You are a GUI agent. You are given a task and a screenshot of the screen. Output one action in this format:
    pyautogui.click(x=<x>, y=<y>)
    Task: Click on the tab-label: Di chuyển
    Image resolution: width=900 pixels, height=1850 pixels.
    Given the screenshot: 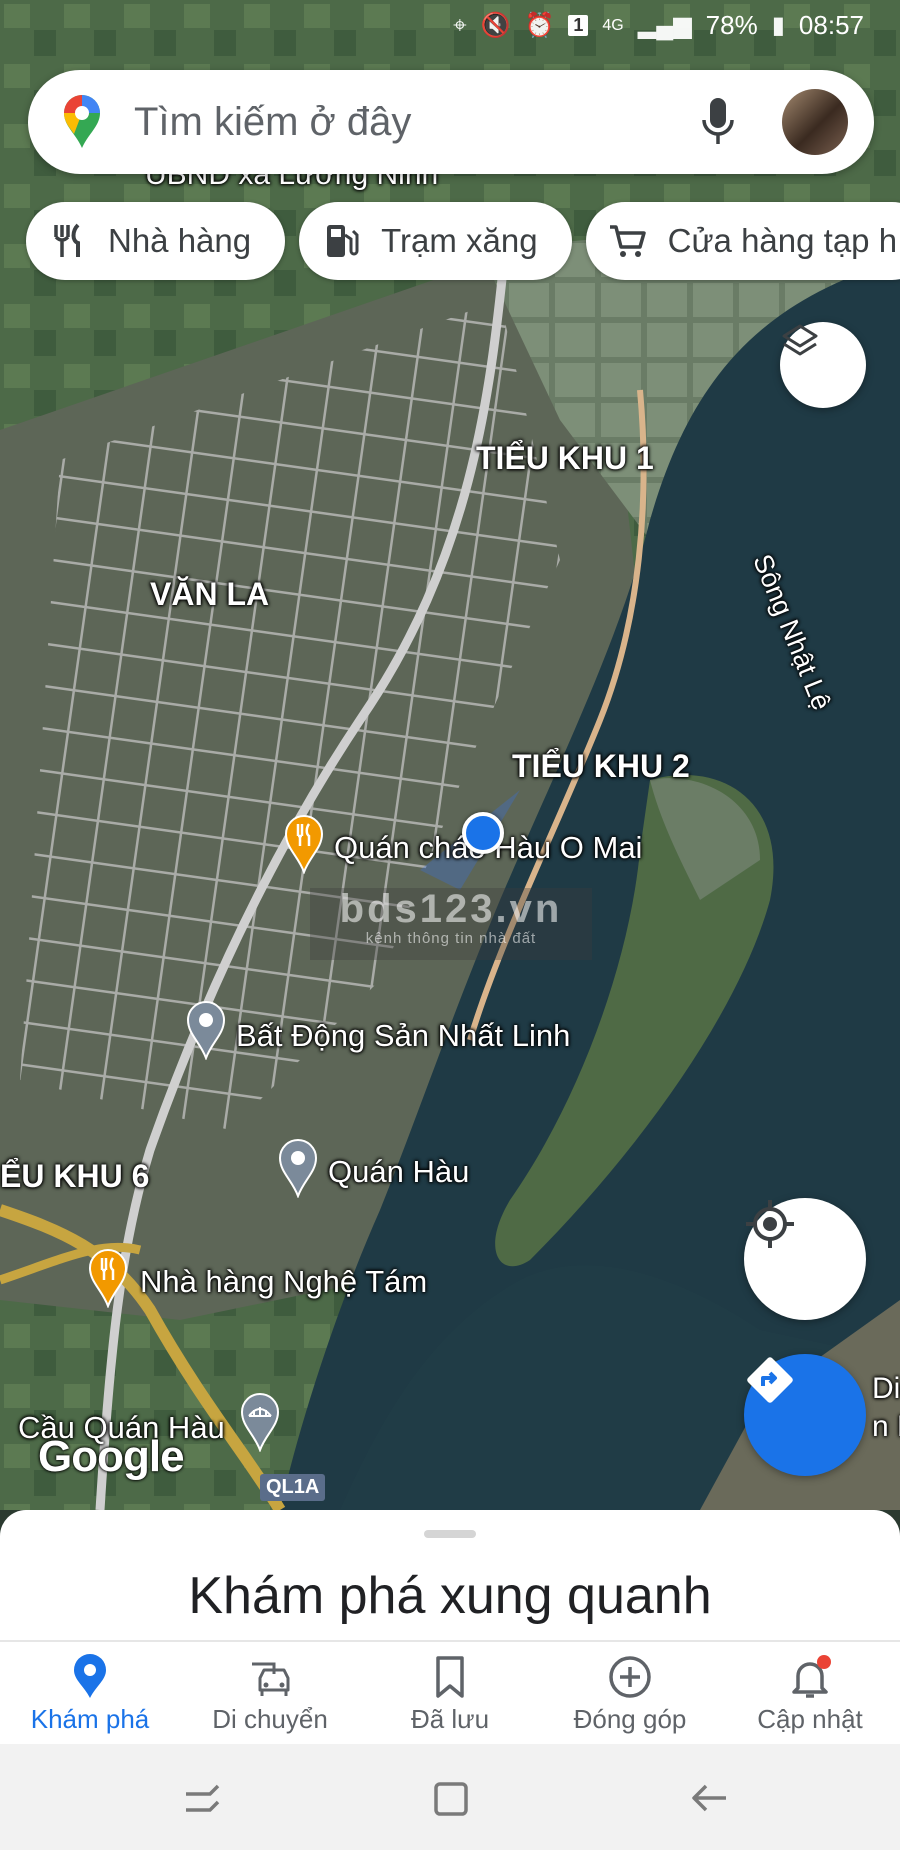 What is the action you would take?
    pyautogui.click(x=270, y=1719)
    